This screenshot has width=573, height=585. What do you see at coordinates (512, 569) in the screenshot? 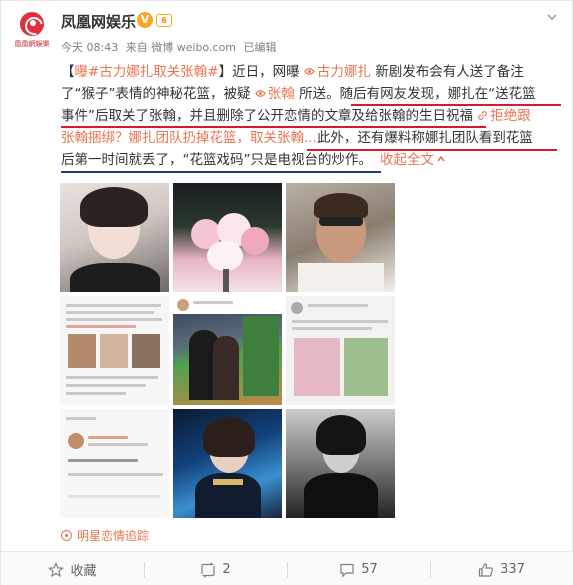
I see `like-count: 337` at bounding box center [512, 569].